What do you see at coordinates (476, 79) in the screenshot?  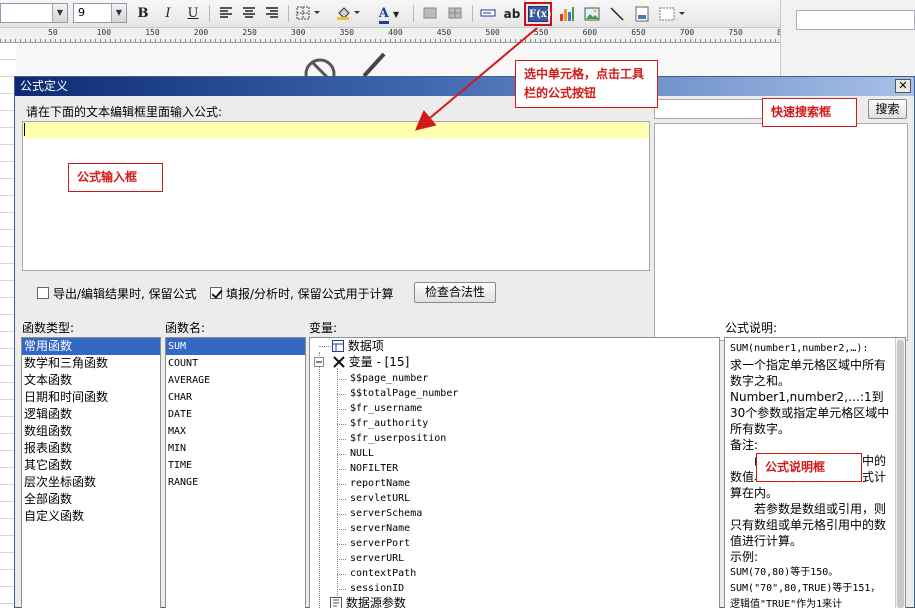 I see `annotation-arrow` at bounding box center [476, 79].